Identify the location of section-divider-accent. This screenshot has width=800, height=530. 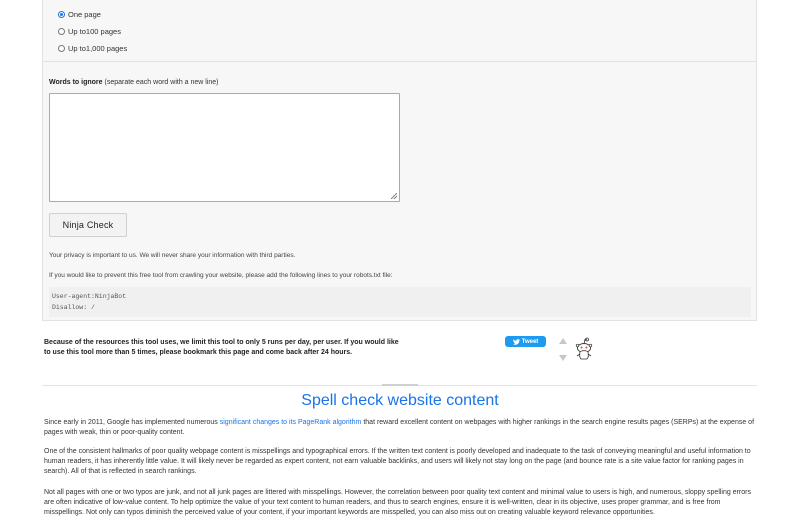
(400, 385).